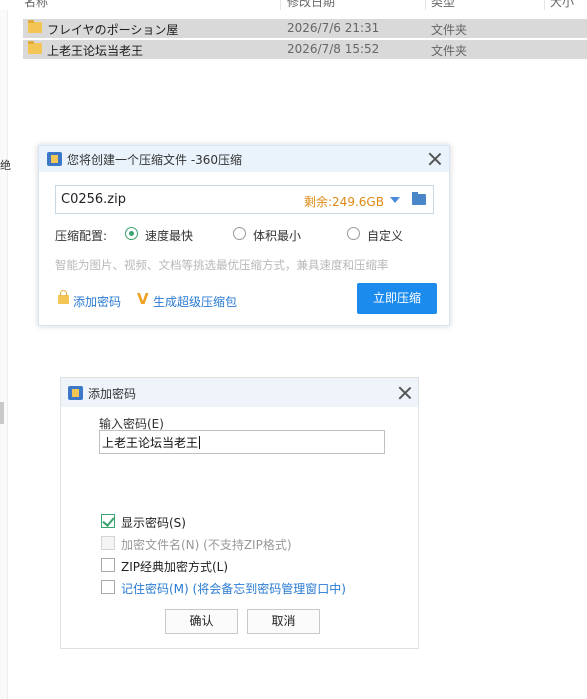  Describe the element at coordinates (169, 235) in the screenshot. I see `radio-fastest-label: 速度最快` at that location.